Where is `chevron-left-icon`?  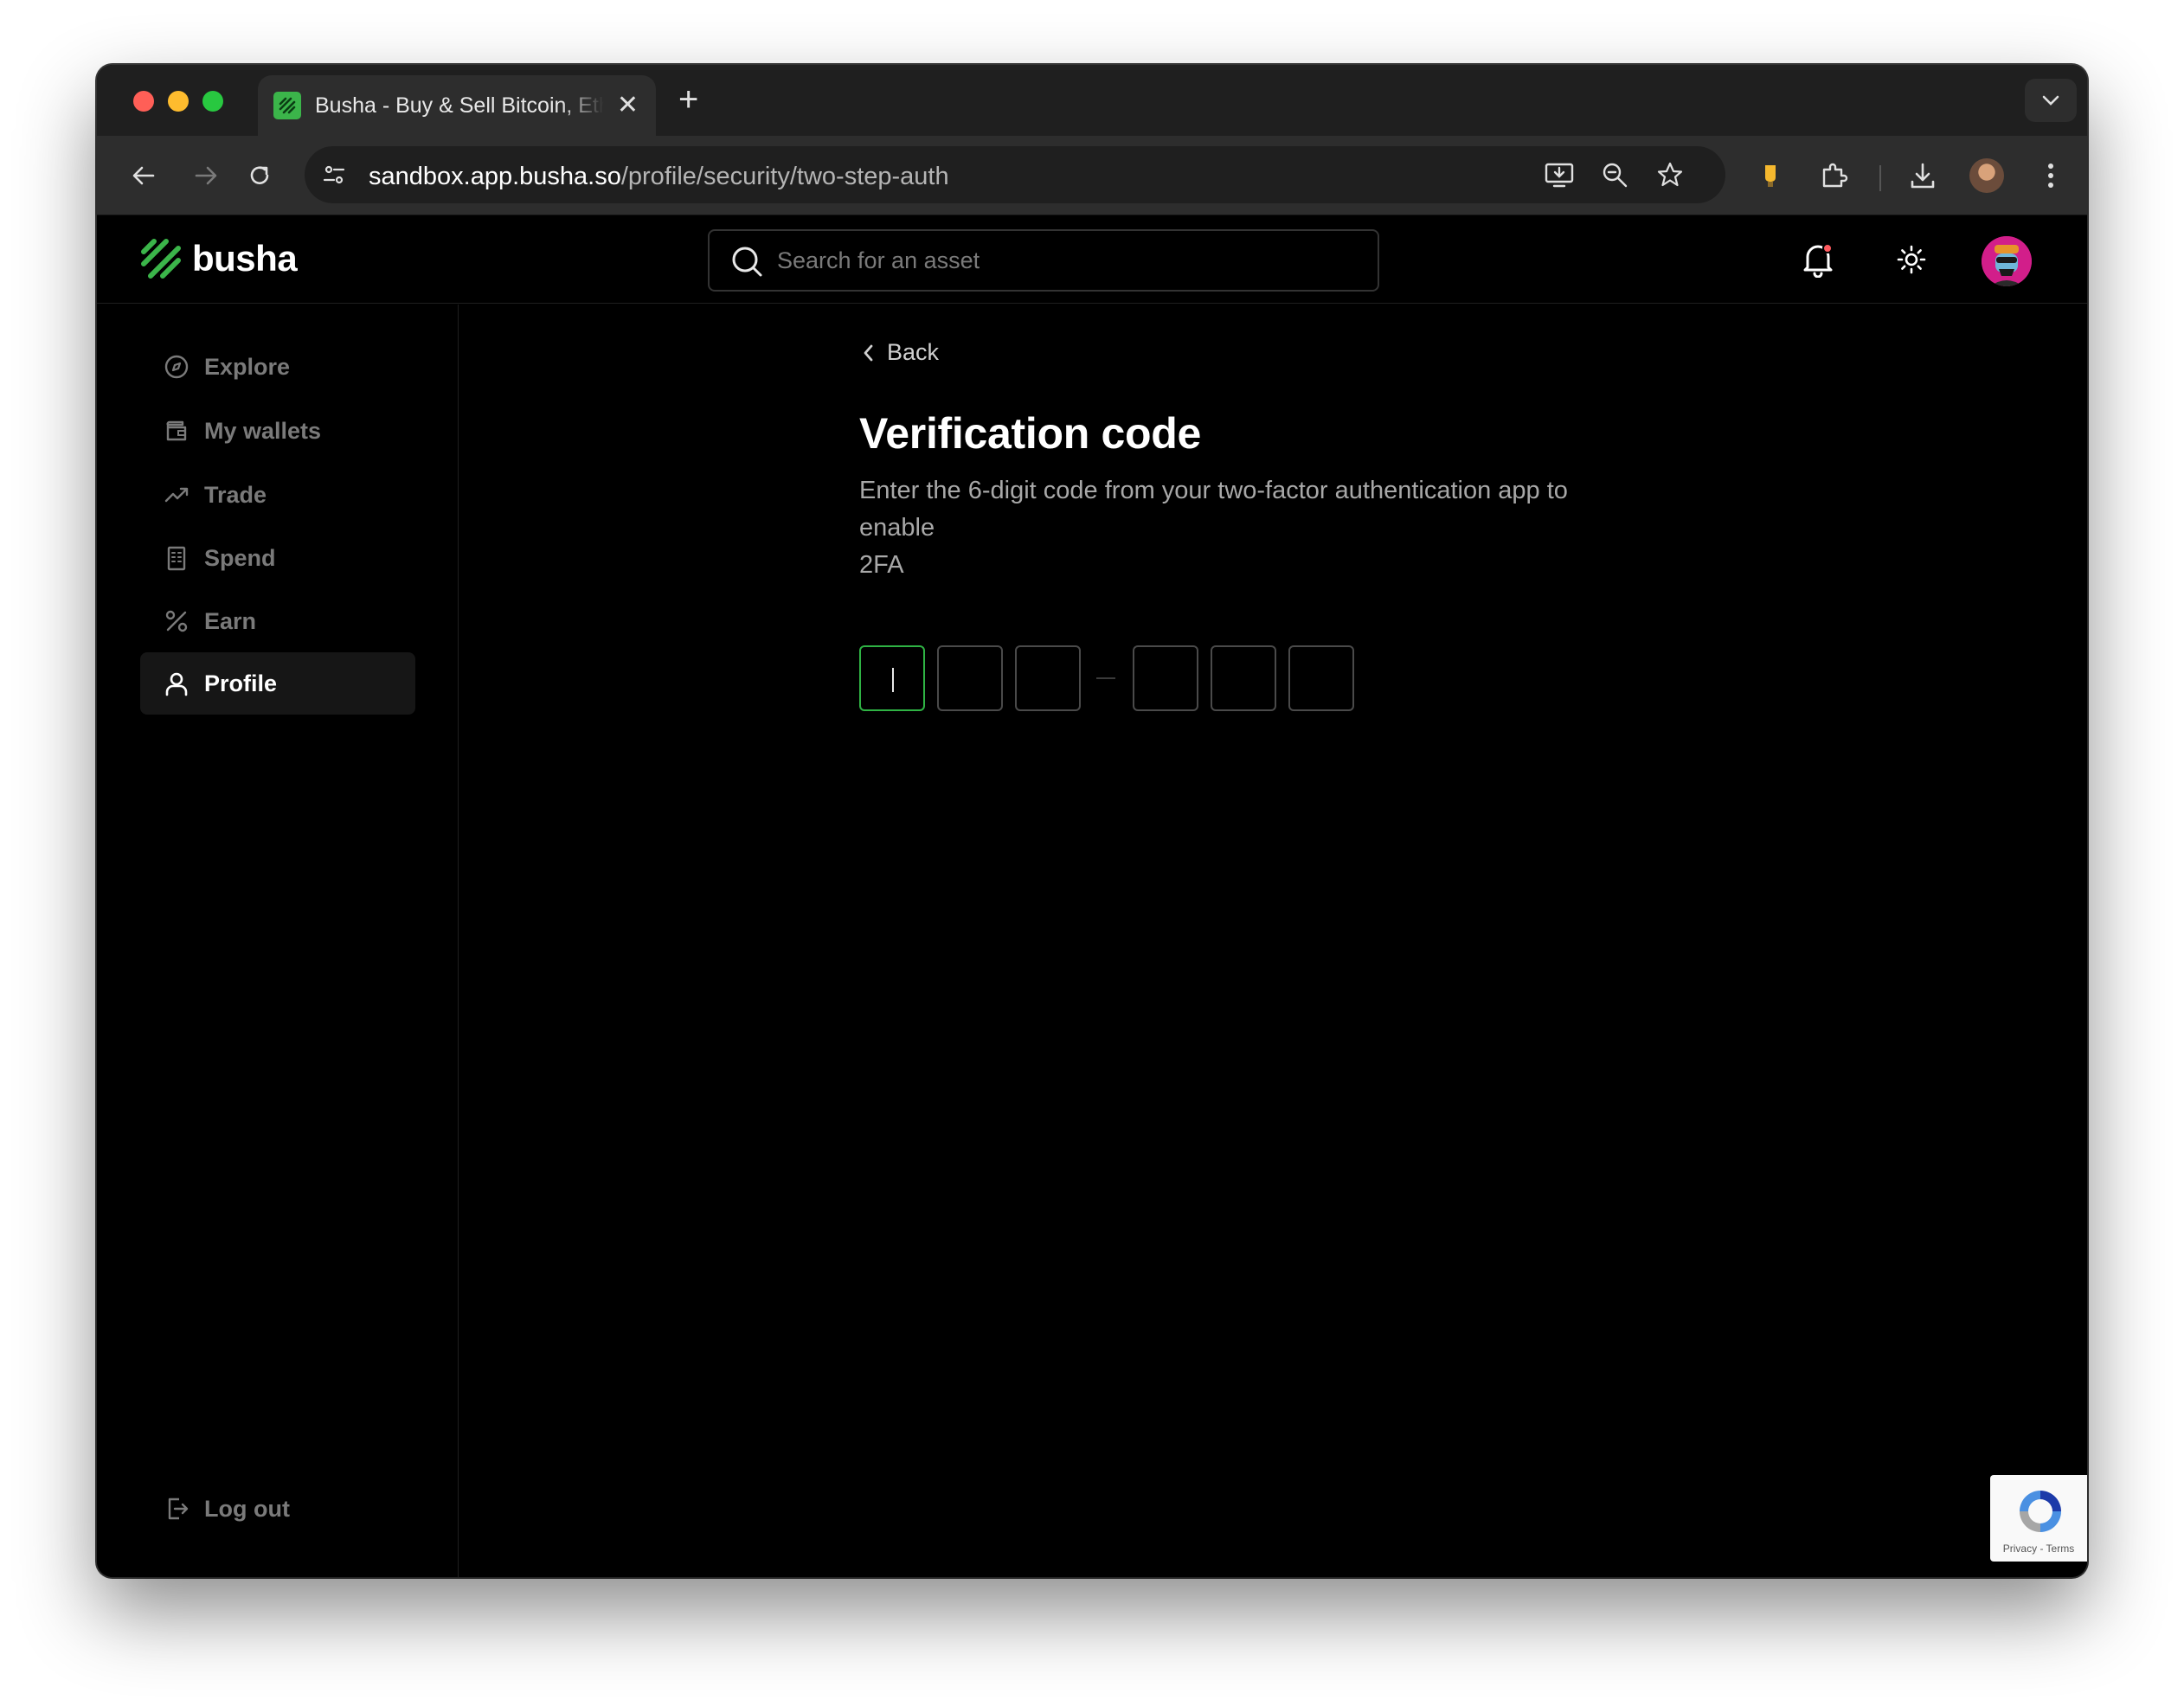
chevron-left-icon is located at coordinates (869, 353).